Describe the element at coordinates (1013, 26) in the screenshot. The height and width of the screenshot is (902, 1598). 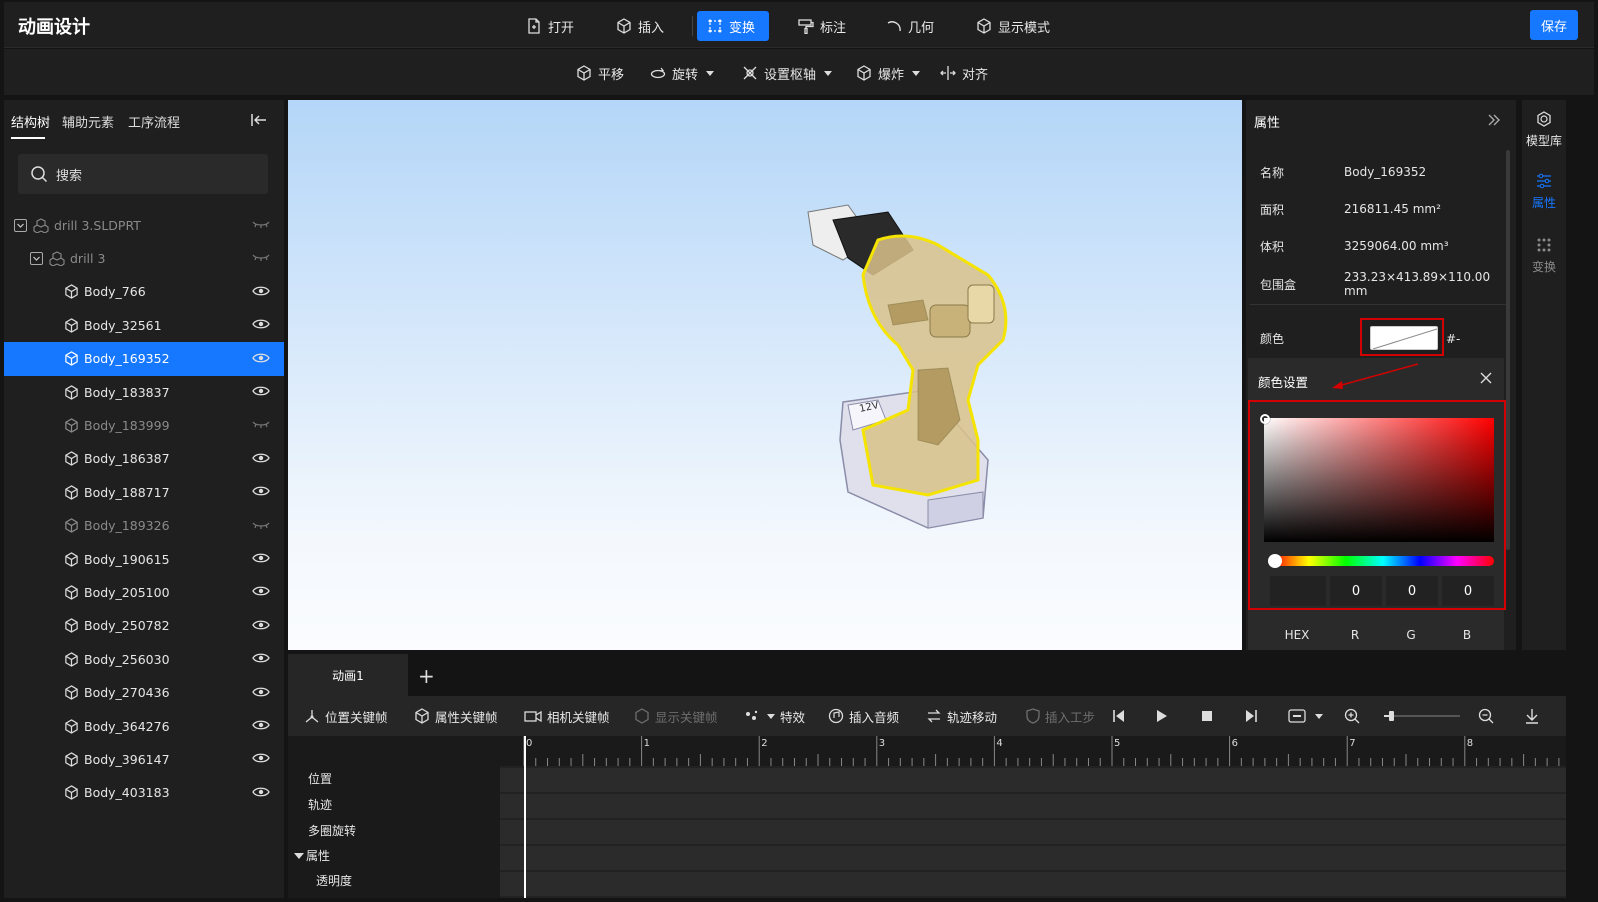
I see `display-mode-button: 显示模式` at that location.